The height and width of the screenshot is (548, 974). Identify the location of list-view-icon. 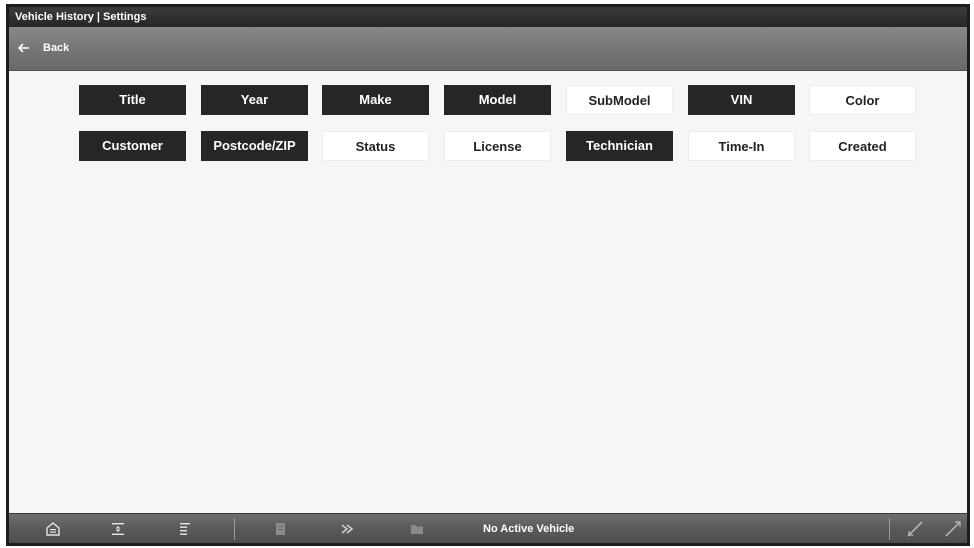
(185, 529).